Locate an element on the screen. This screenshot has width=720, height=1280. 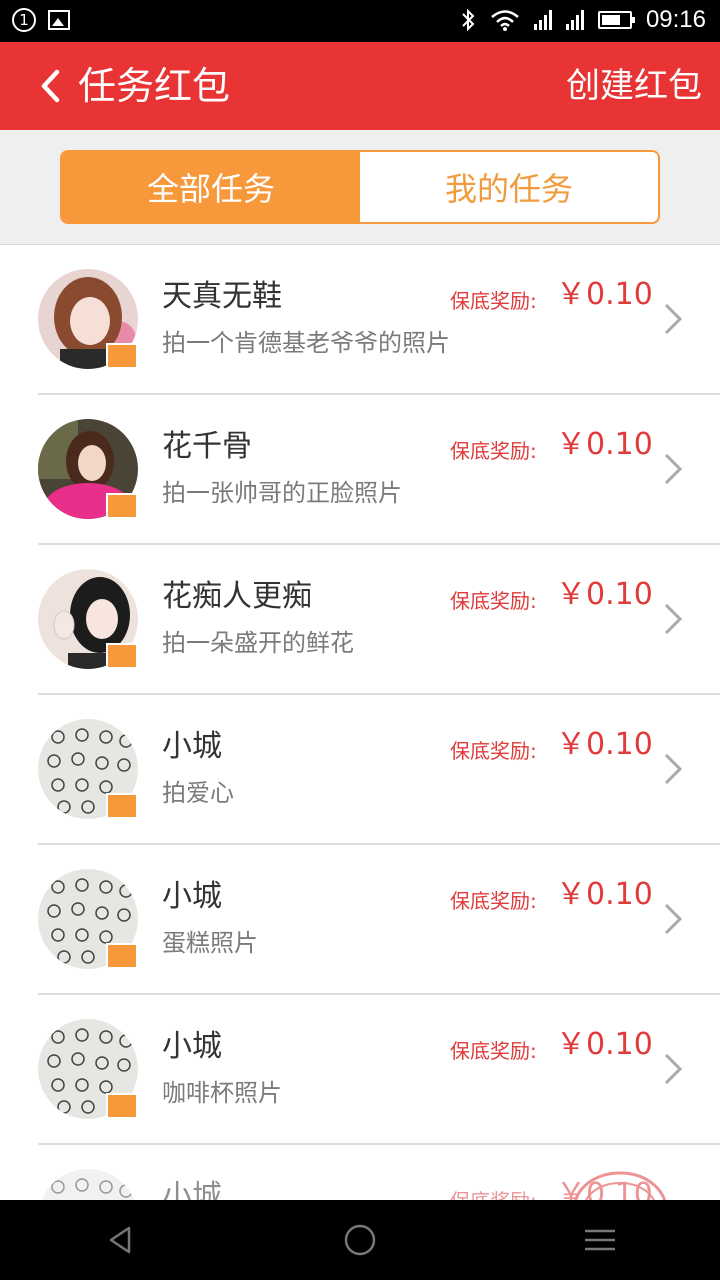
task-description: 拍爱心 is located at coordinates (198, 793).